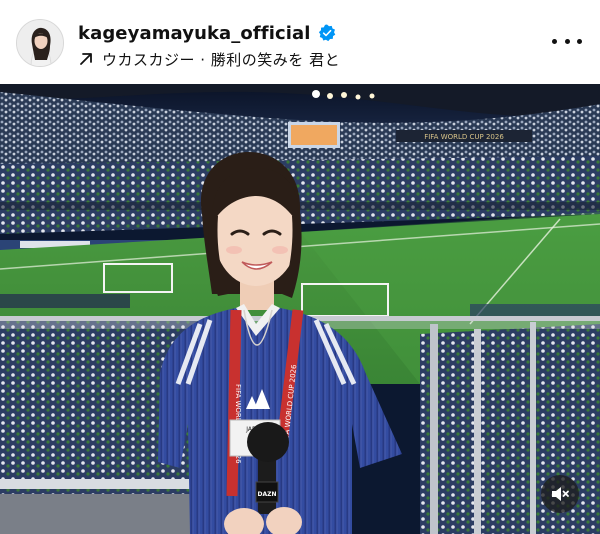  I want to click on mute-toggle-button, so click(560, 494).